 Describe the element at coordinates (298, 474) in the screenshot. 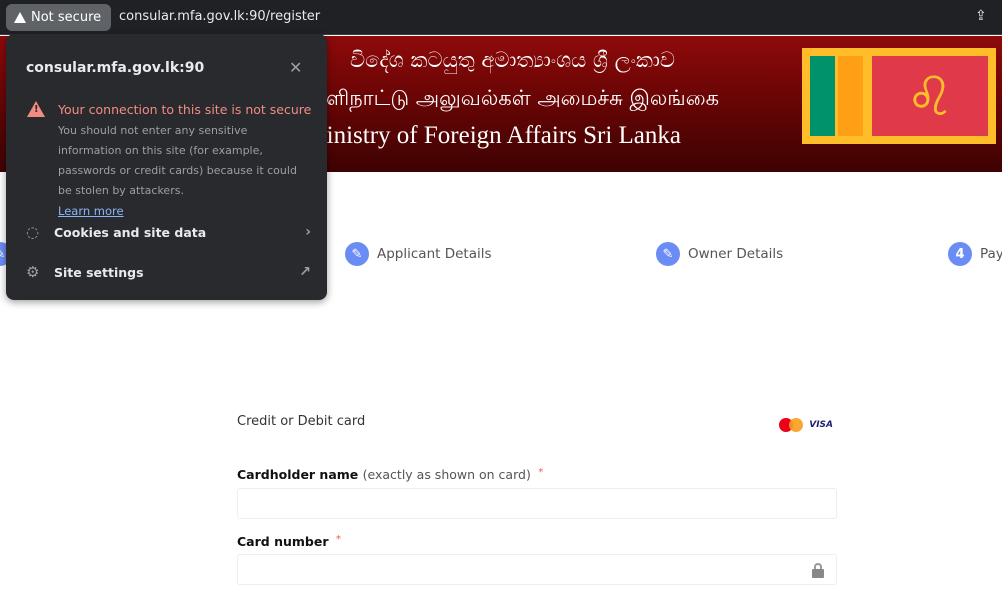

I see `label-text: Cardholder name` at that location.